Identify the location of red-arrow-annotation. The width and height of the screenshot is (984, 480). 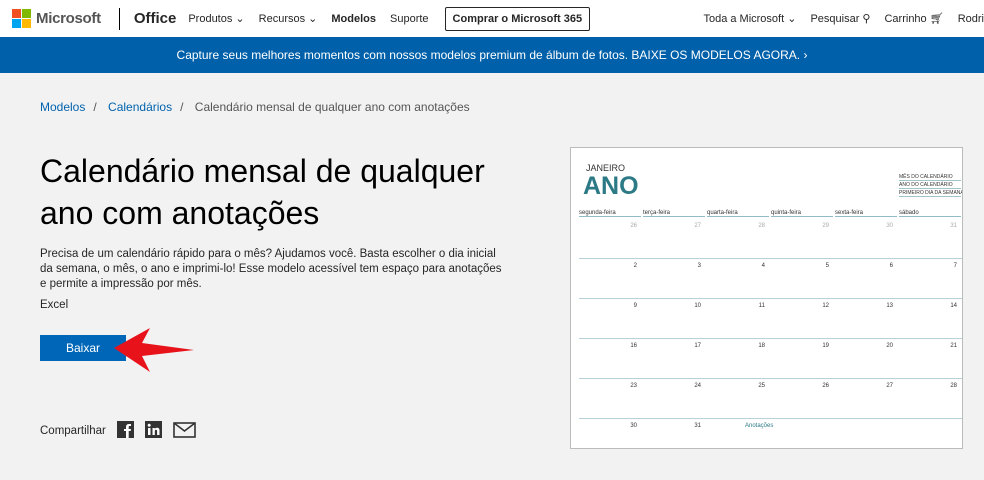
(154, 350).